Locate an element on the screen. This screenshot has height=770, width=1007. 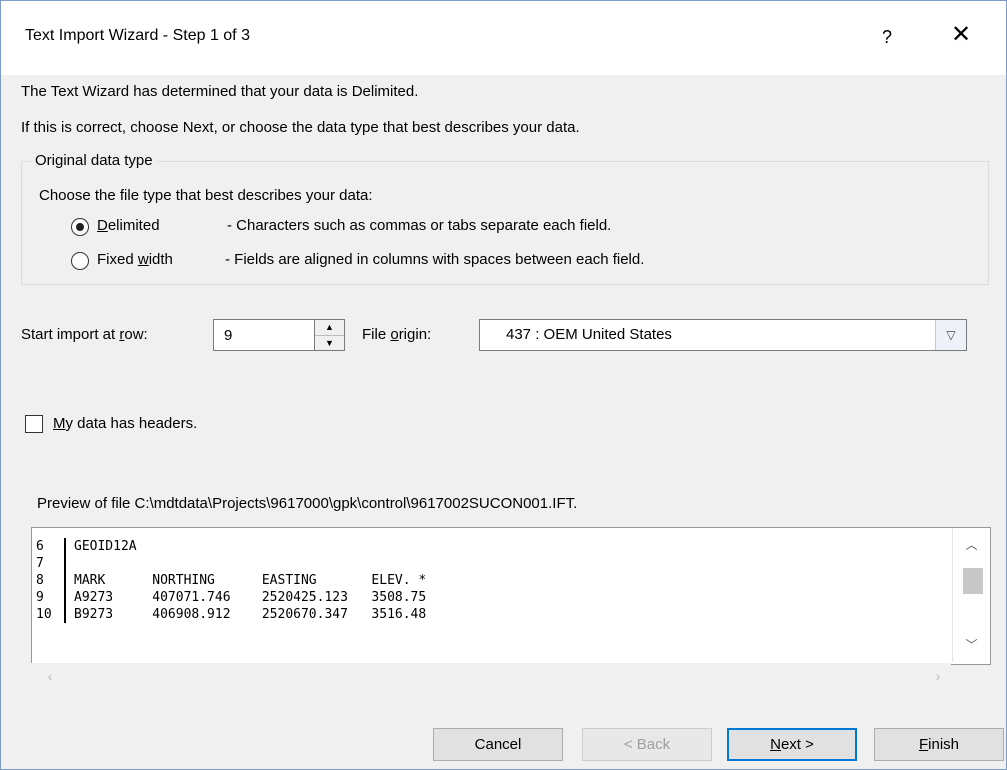
delimited-label: Delimited is located at coordinates (128, 225).